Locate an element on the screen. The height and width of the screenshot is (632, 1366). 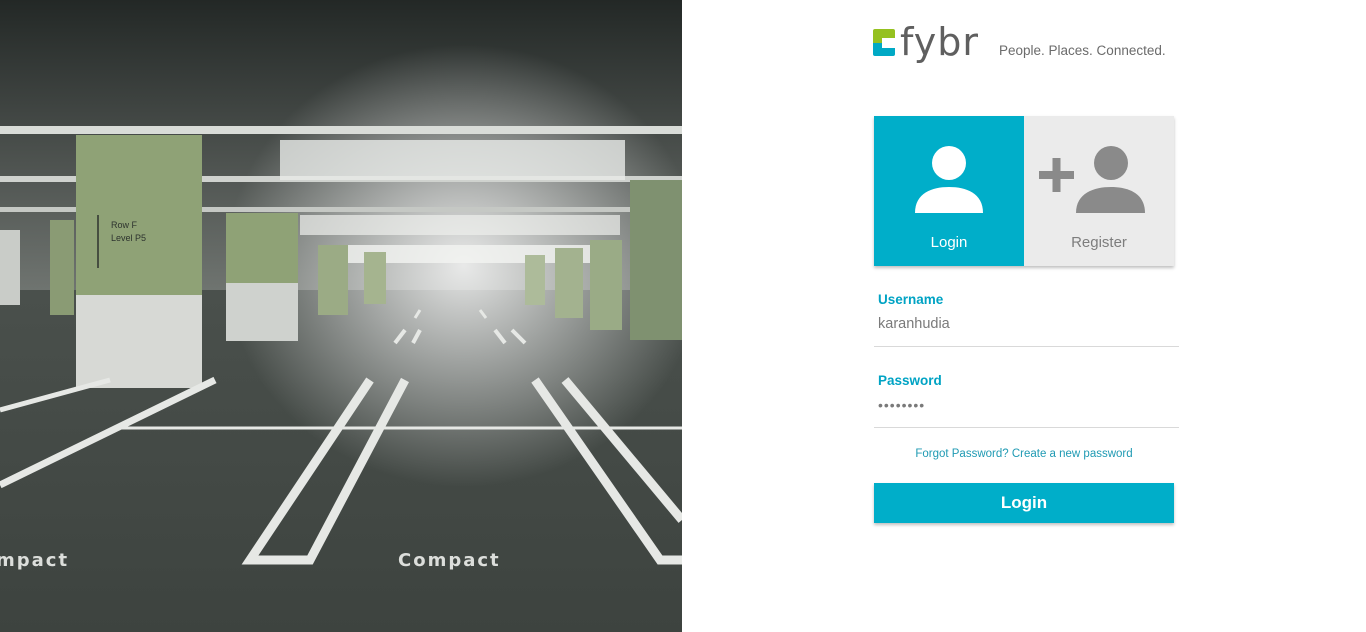
logo-mark-icon is located at coordinates (884, 42).